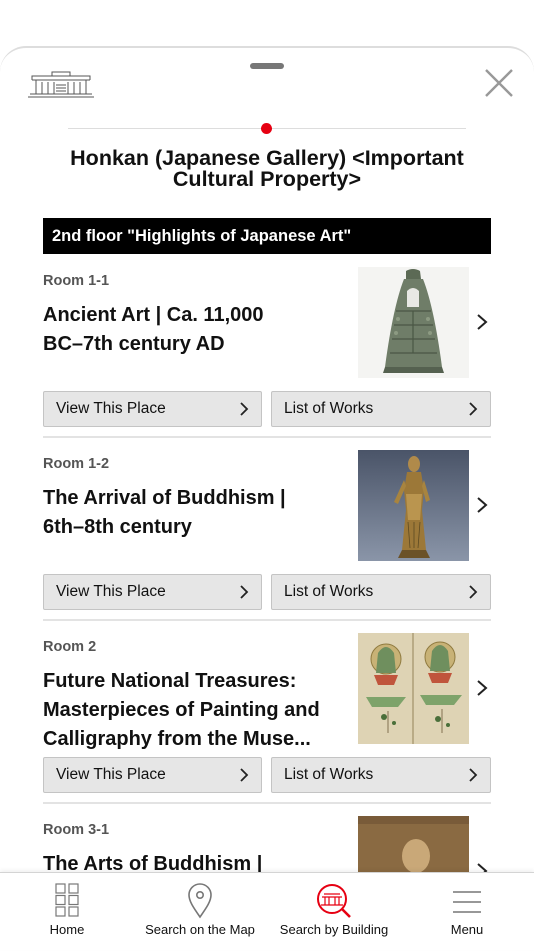 The height and width of the screenshot is (951, 534). Describe the element at coordinates (117, 527) in the screenshot. I see `room-title-line: 6th–8th century` at that location.